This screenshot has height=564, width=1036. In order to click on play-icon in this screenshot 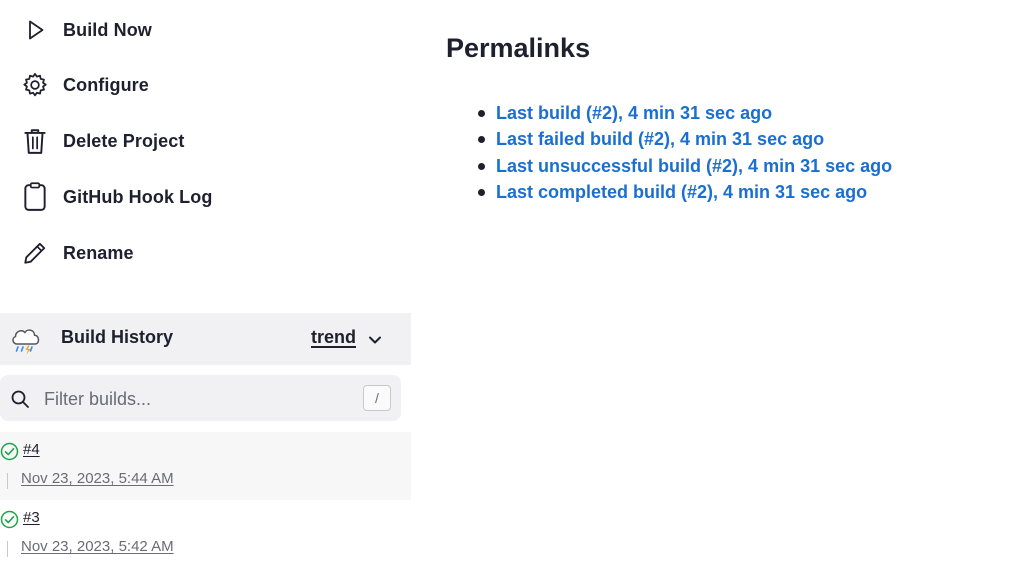, I will do `click(35, 30)`.